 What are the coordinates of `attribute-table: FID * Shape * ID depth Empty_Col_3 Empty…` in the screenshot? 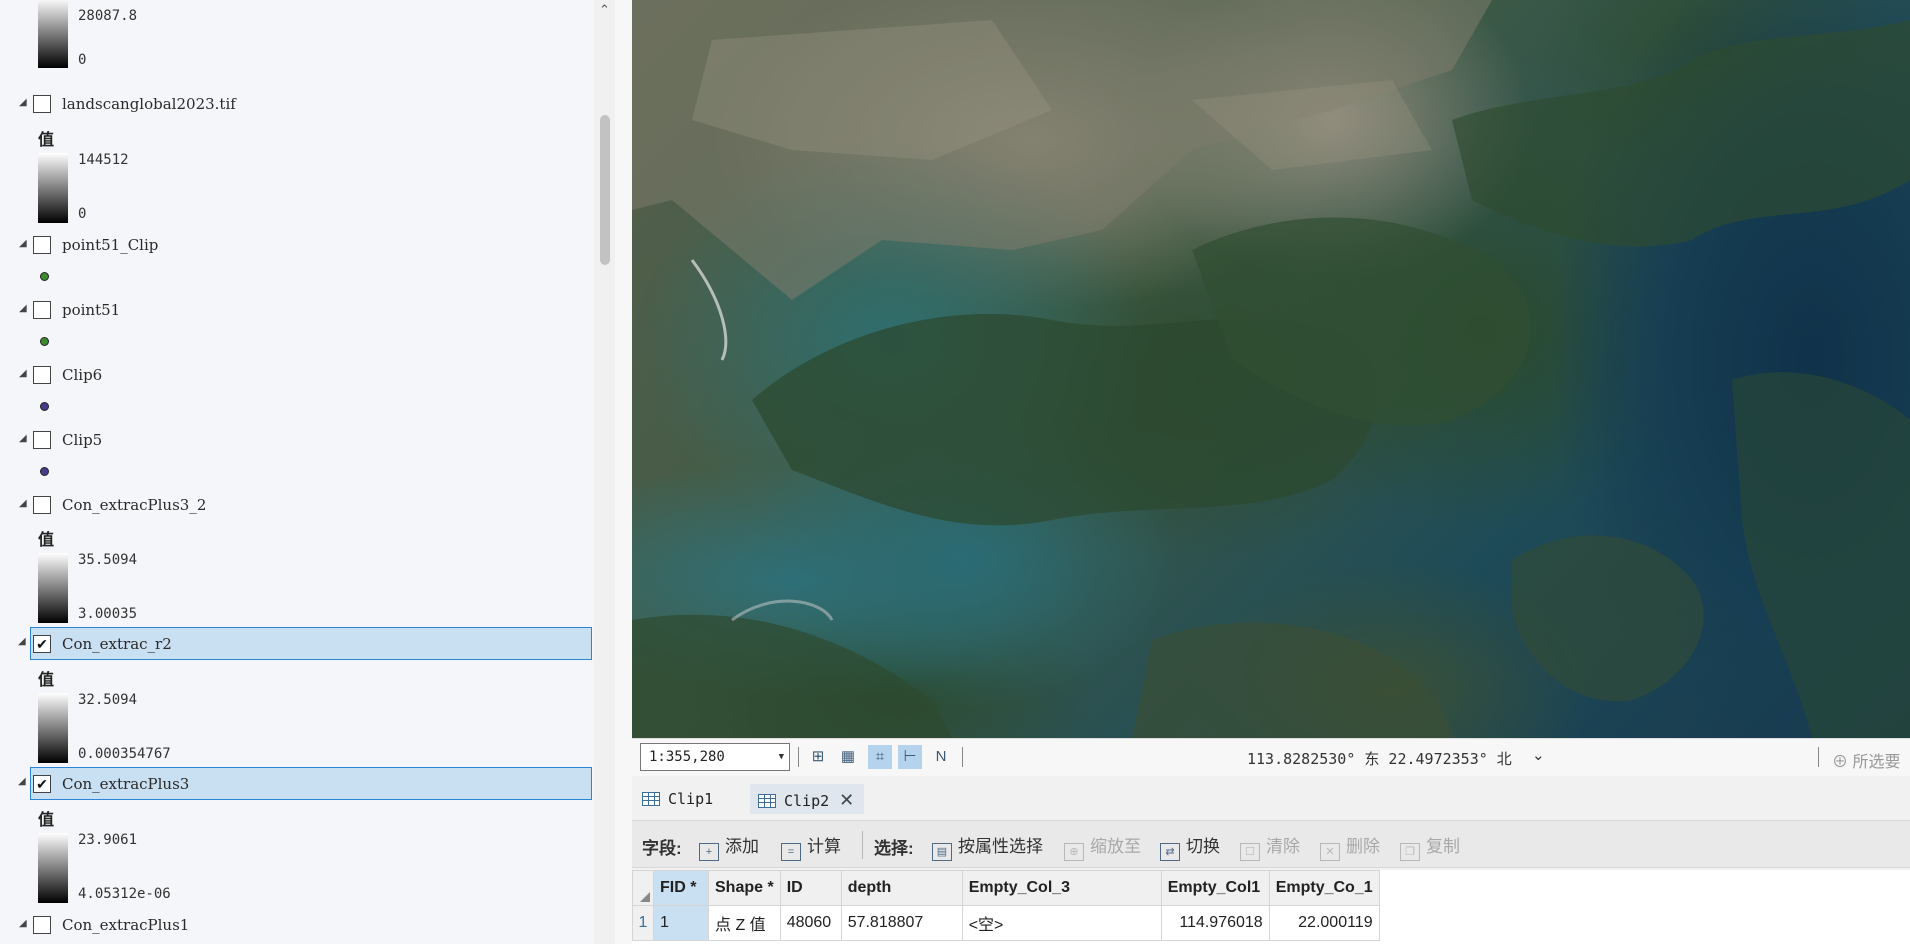 It's located at (1271, 907).